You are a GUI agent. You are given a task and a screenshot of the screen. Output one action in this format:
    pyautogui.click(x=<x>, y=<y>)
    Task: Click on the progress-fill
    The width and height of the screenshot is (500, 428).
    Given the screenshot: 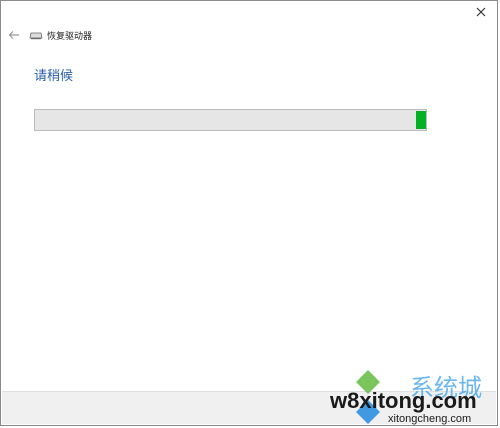 What is the action you would take?
    pyautogui.click(x=421, y=120)
    